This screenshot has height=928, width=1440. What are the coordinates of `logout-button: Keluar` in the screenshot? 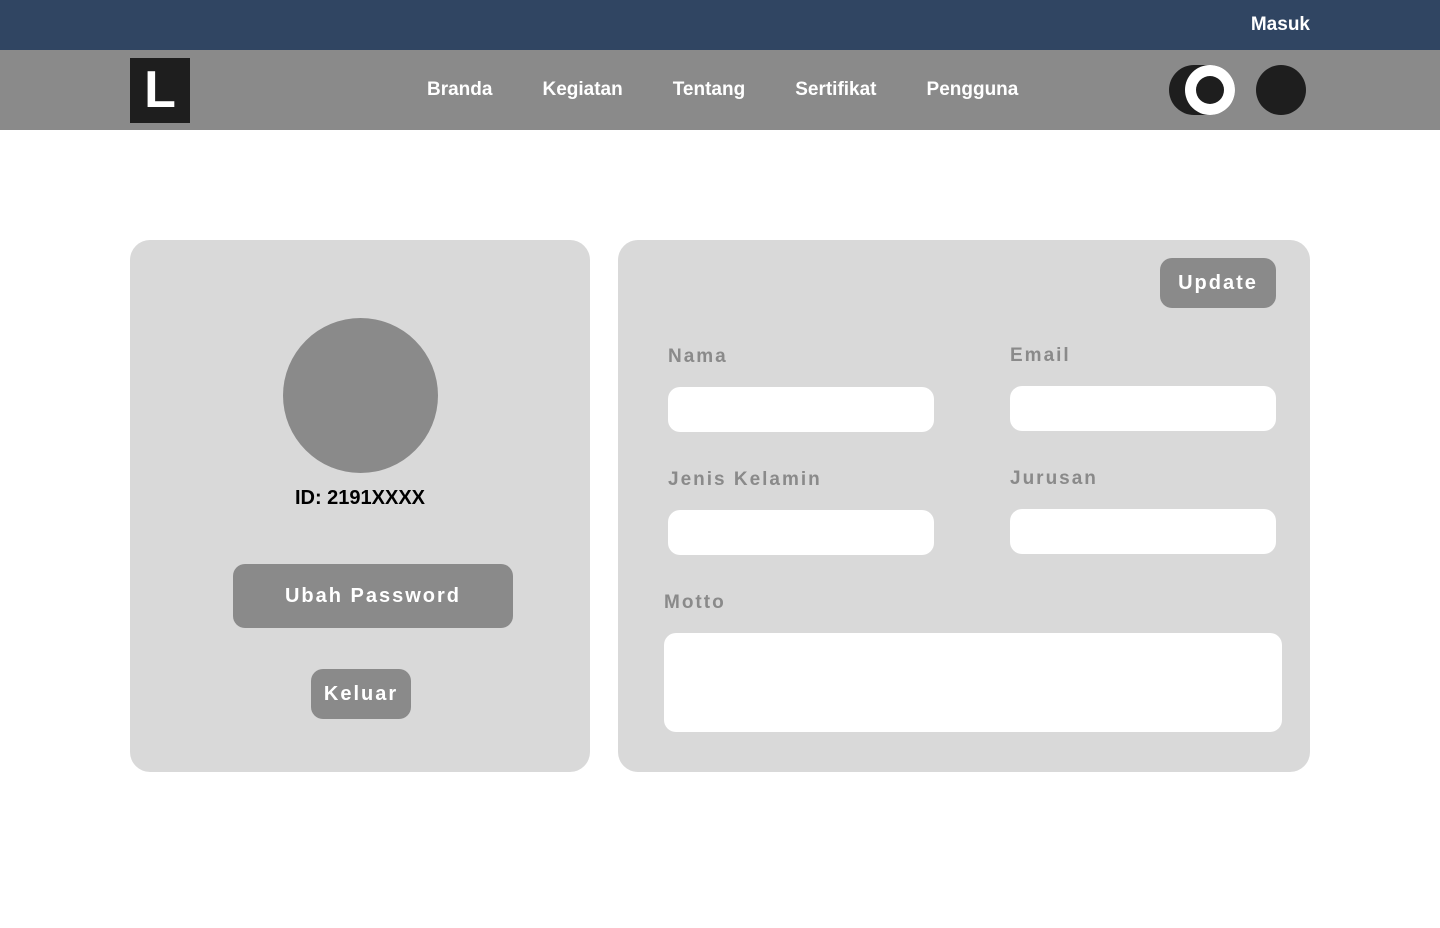 It's located at (361, 694).